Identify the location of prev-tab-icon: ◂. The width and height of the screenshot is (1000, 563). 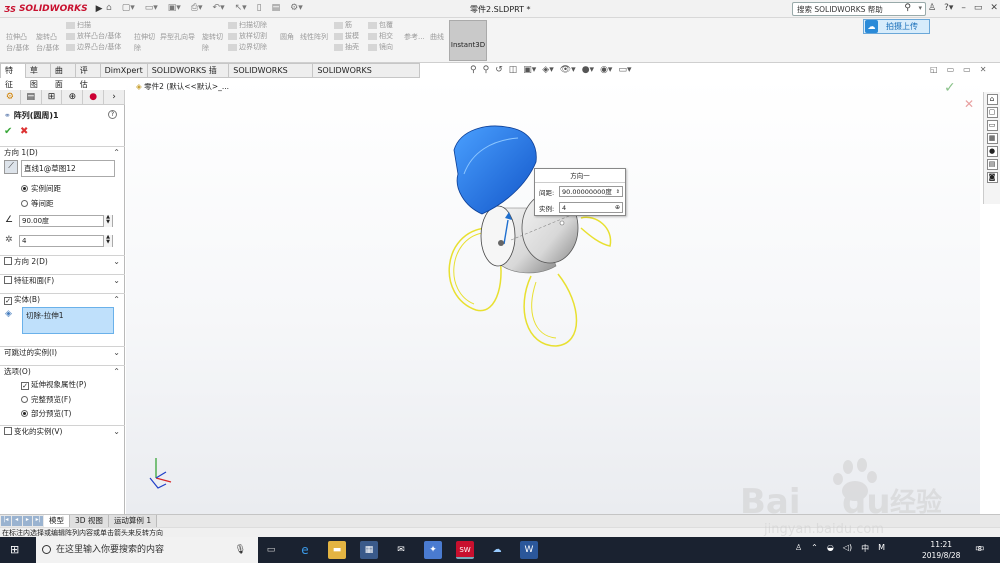
(16, 521).